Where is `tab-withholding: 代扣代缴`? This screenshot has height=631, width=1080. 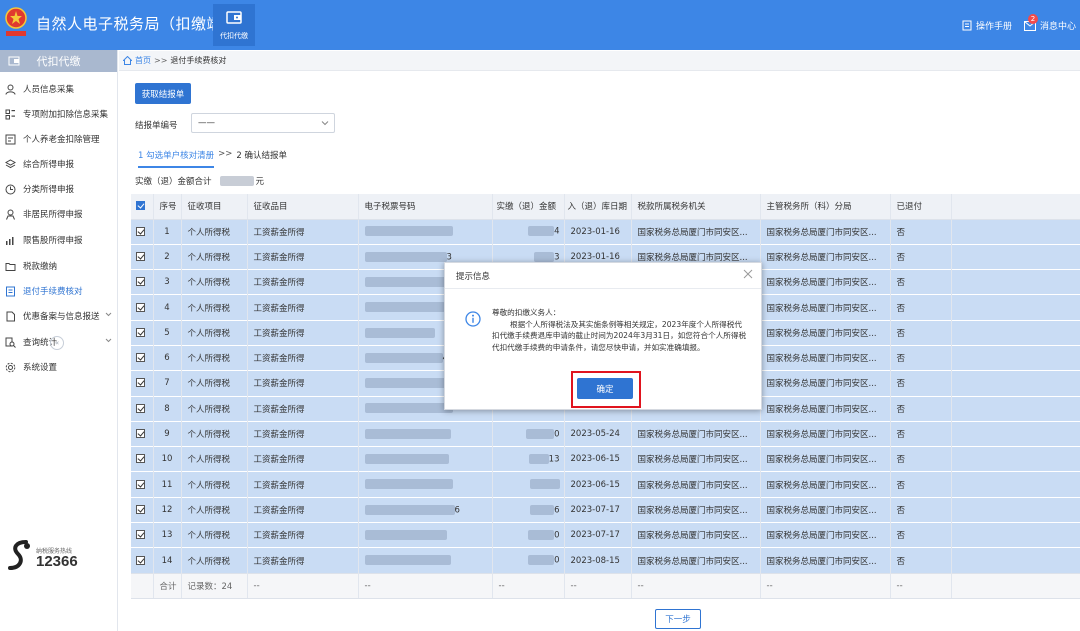 tab-withholding: 代扣代缴 is located at coordinates (234, 25).